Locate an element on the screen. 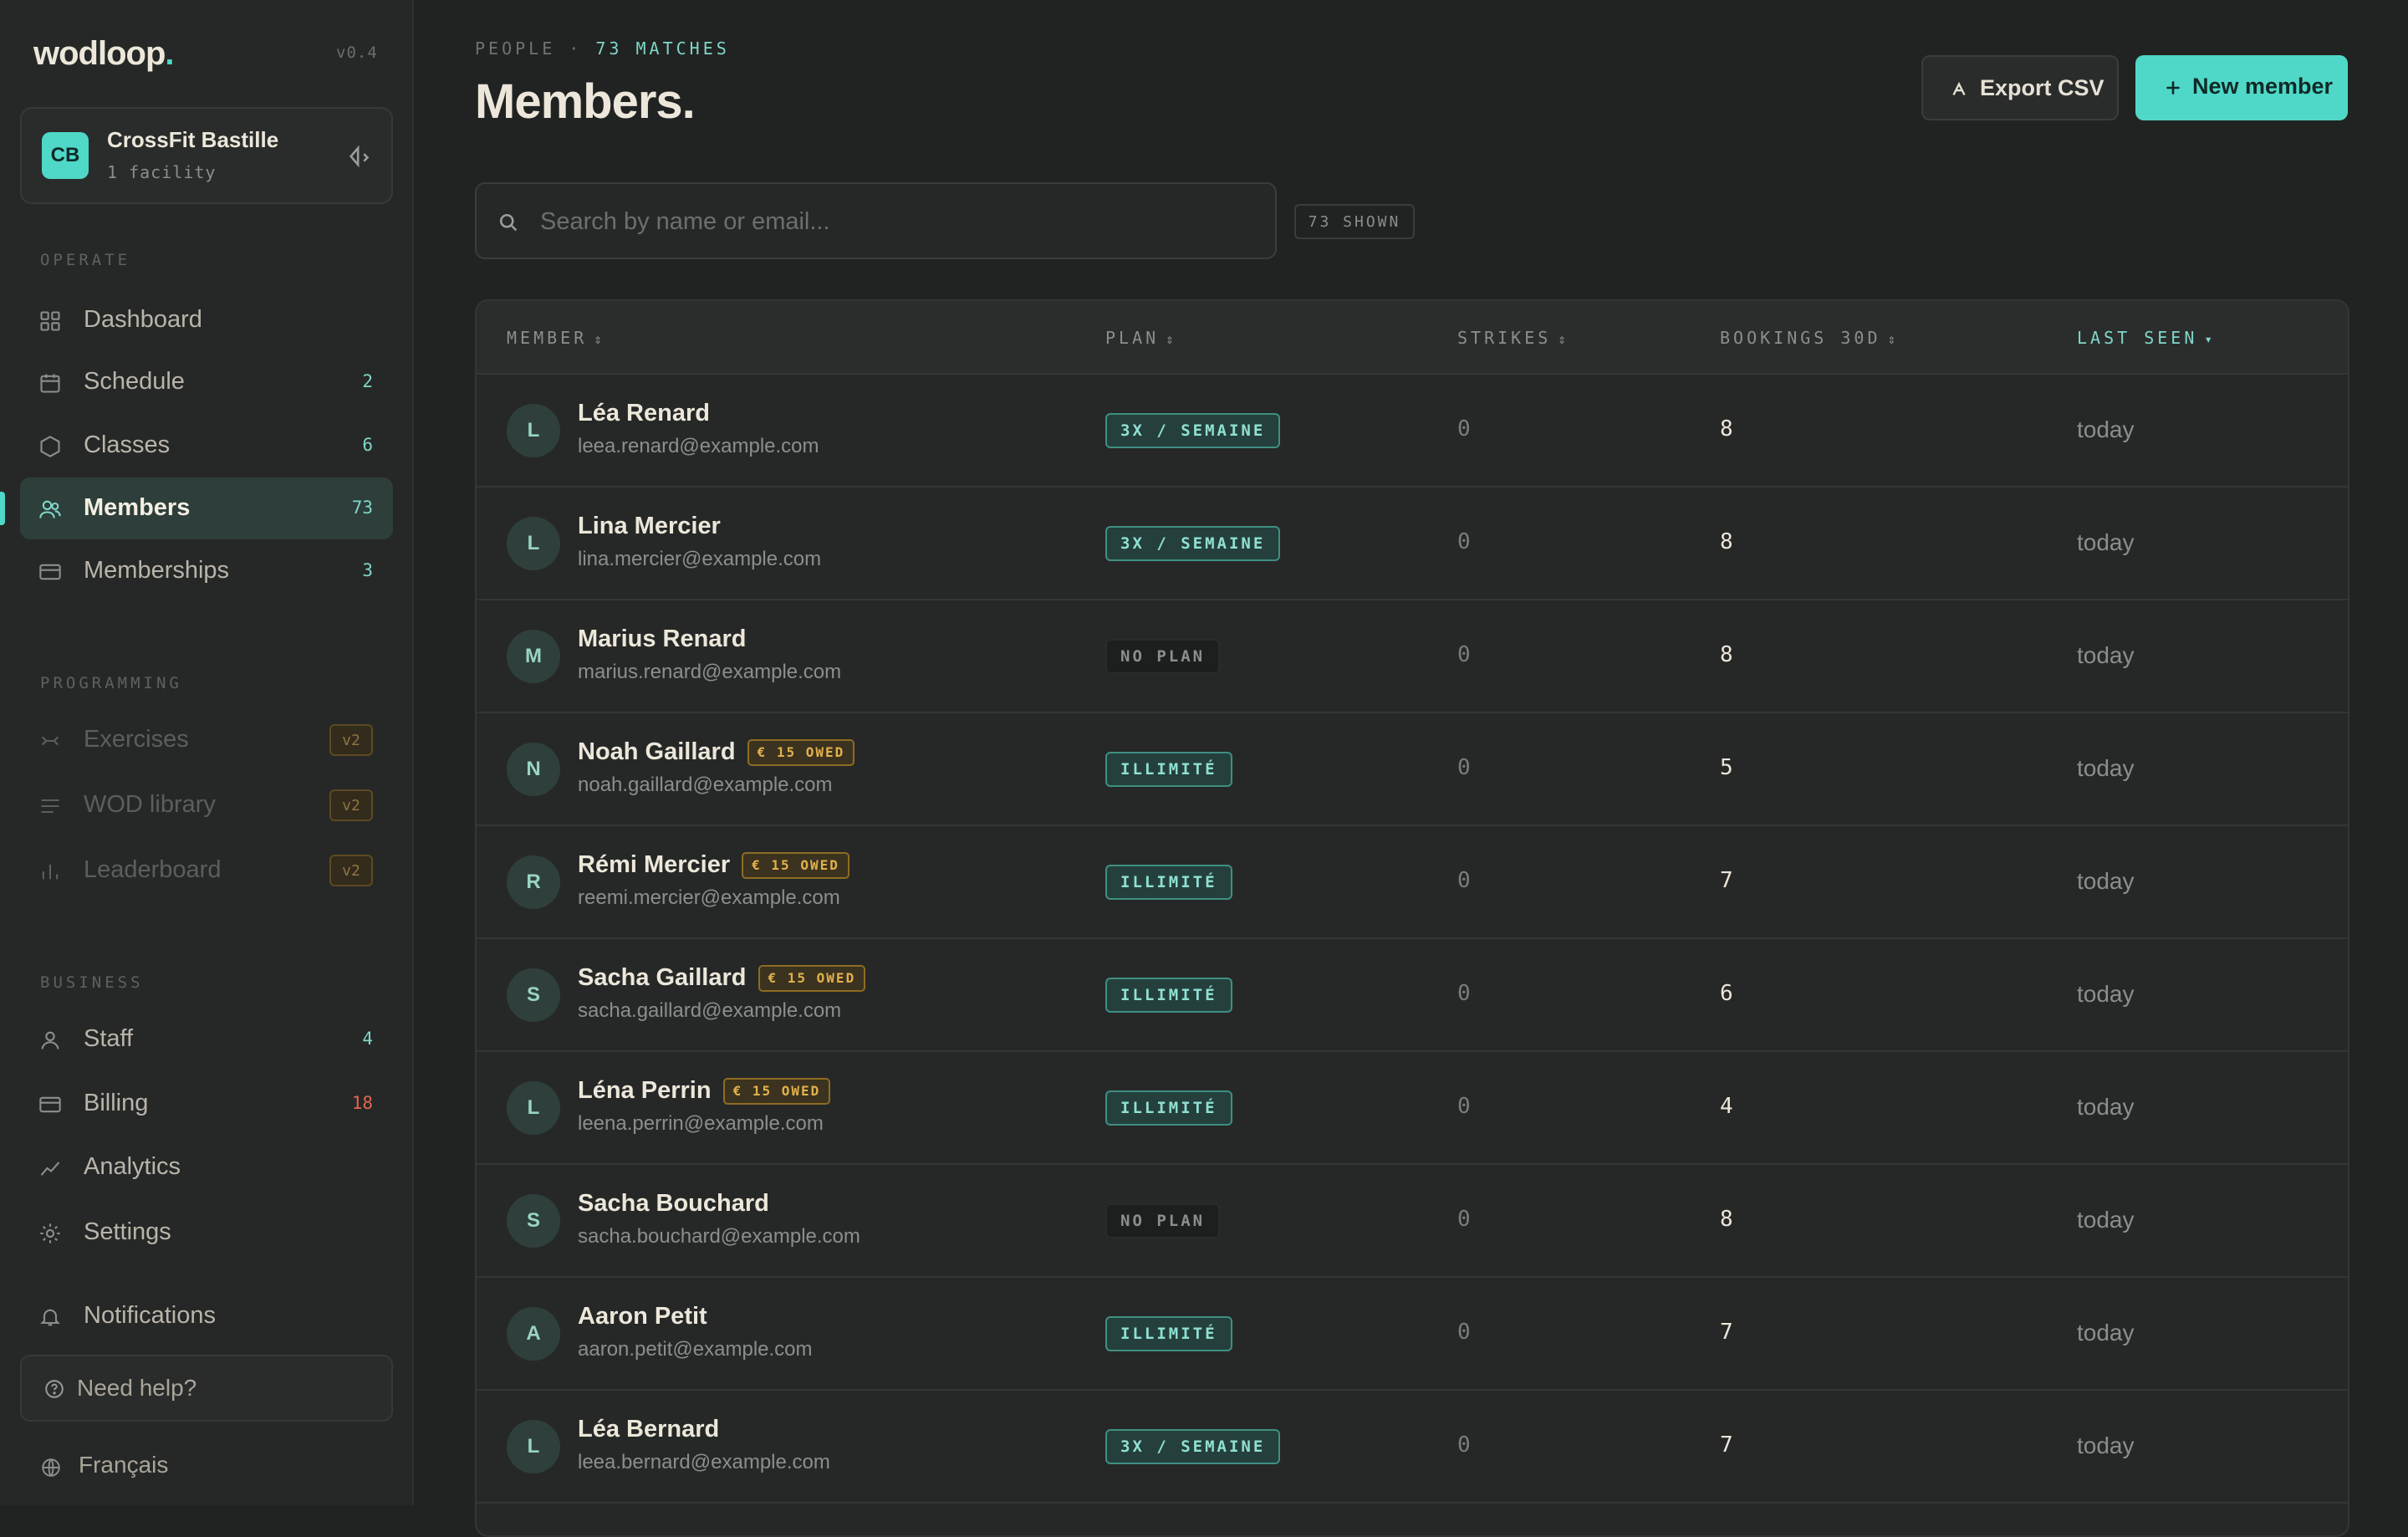  nav-item-label: Staff is located at coordinates (109, 1038).